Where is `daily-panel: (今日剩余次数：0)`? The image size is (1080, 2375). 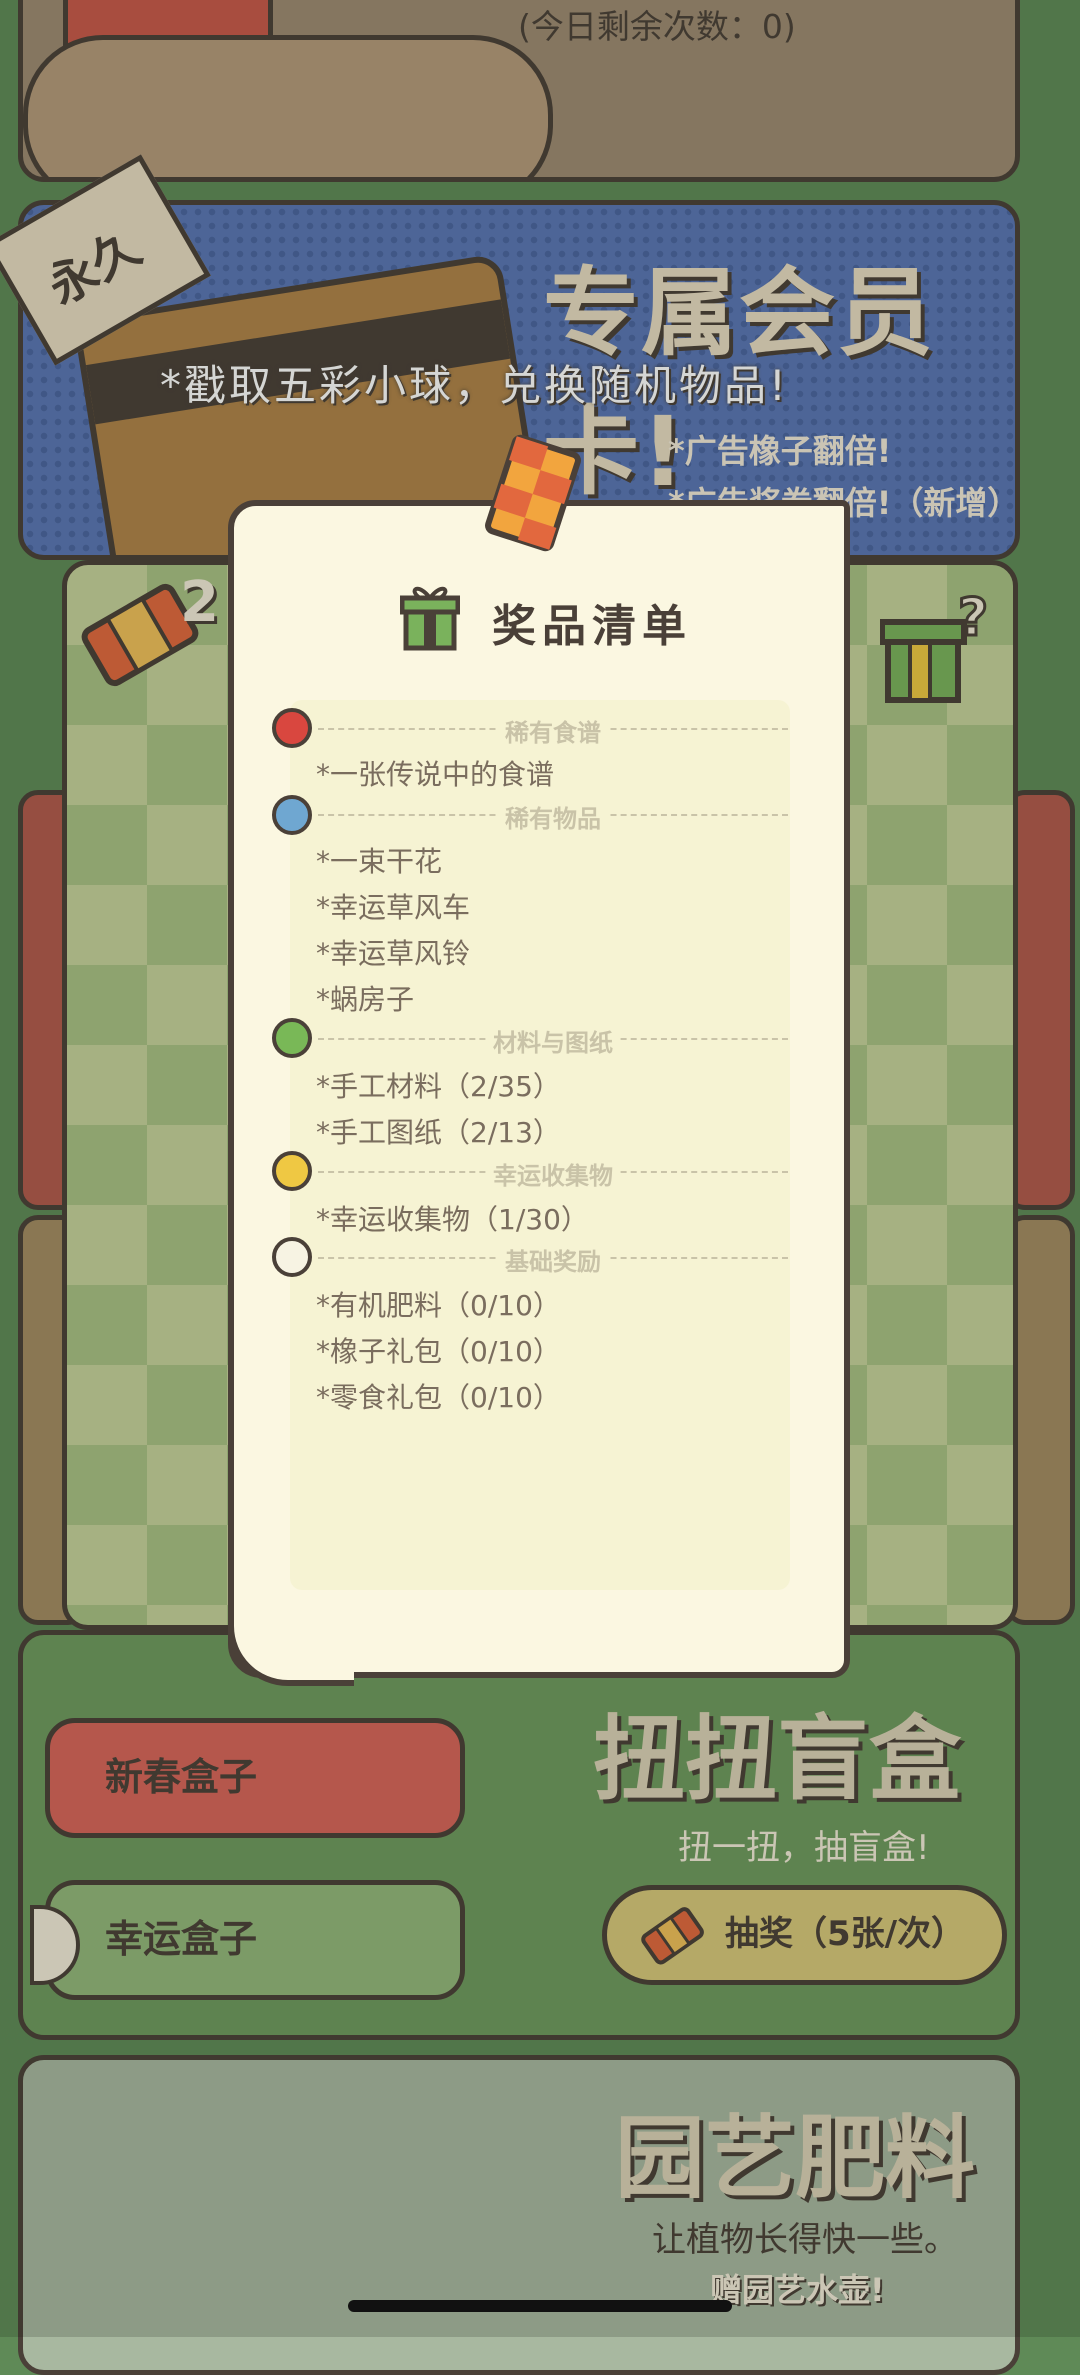
daily-panel: (今日剩余次数：0) is located at coordinates (519, 91).